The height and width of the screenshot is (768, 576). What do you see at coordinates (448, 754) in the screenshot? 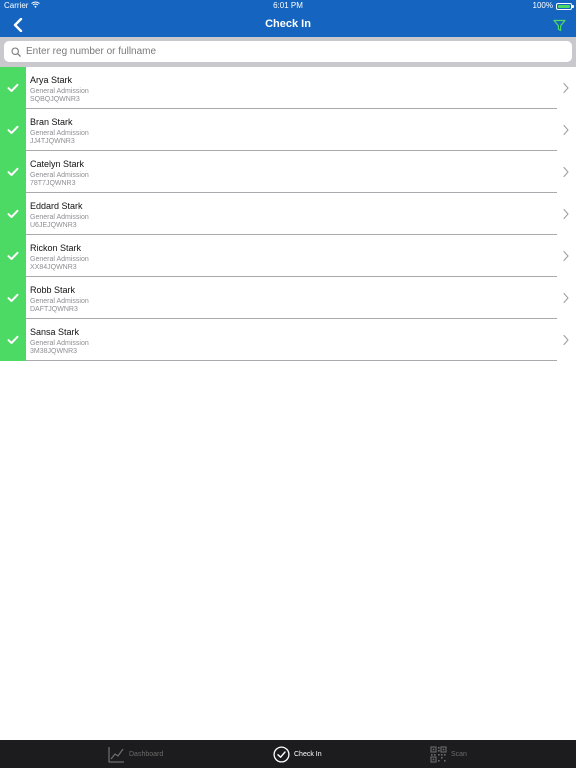
I see `tab-scan: Scan` at bounding box center [448, 754].